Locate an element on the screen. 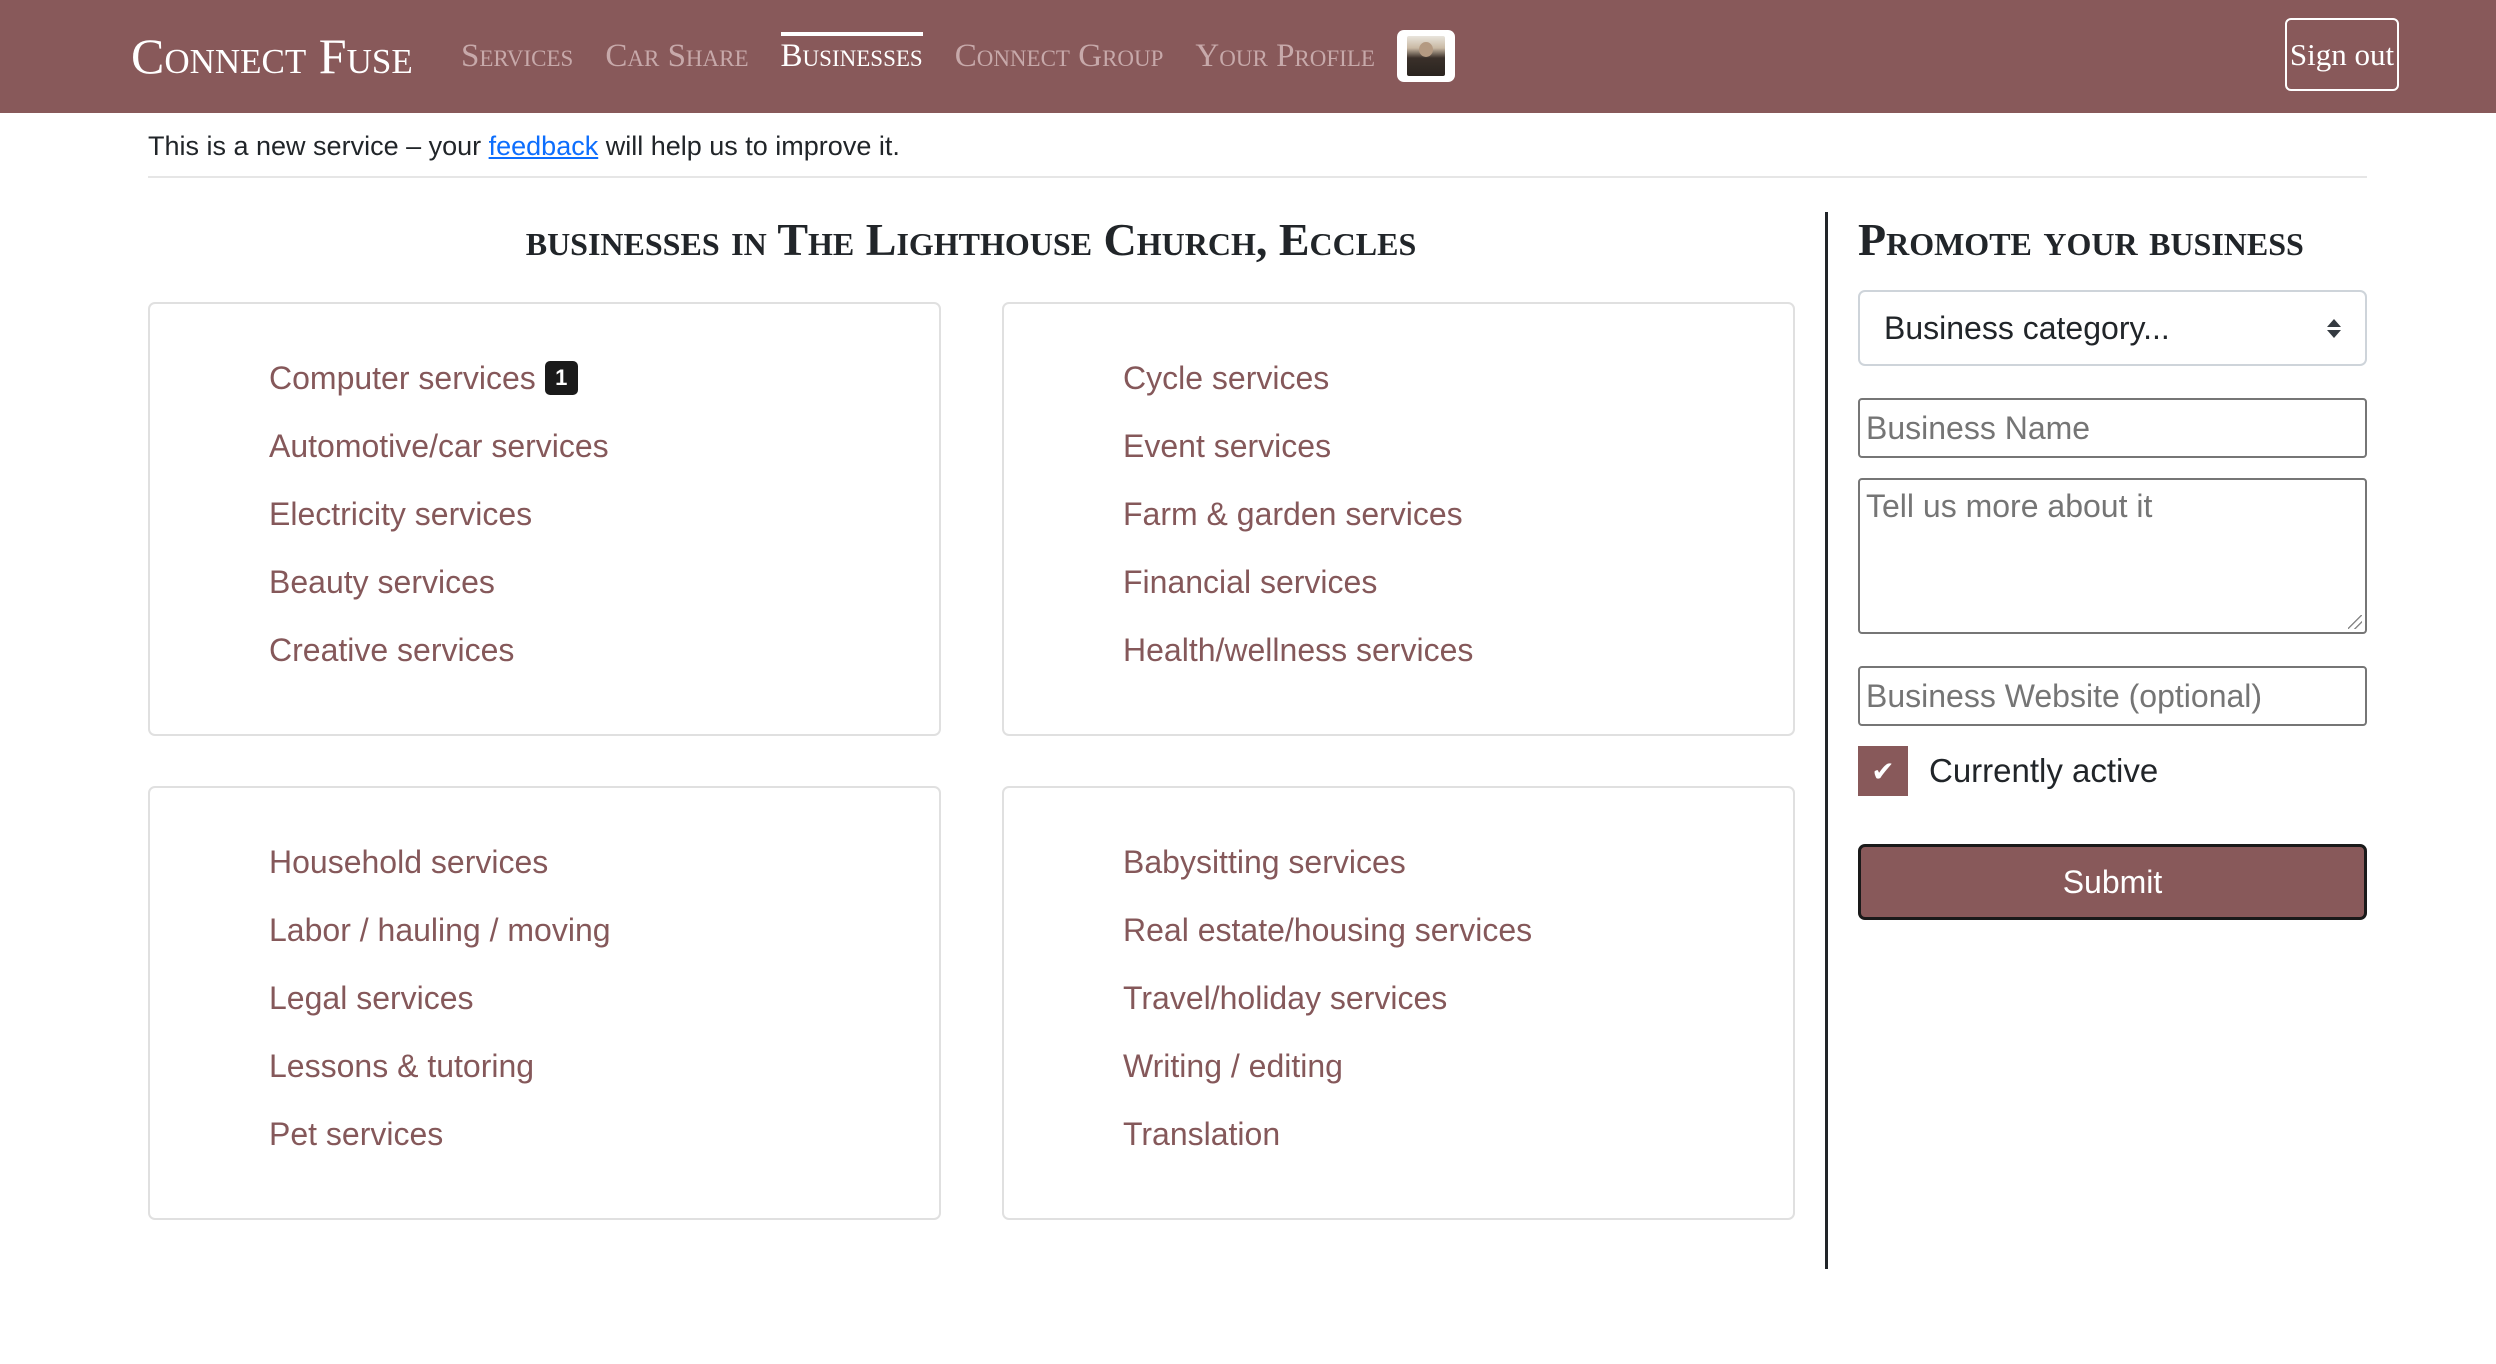 The image size is (2496, 1364). checkmark-icon: ✔ is located at coordinates (1883, 771).